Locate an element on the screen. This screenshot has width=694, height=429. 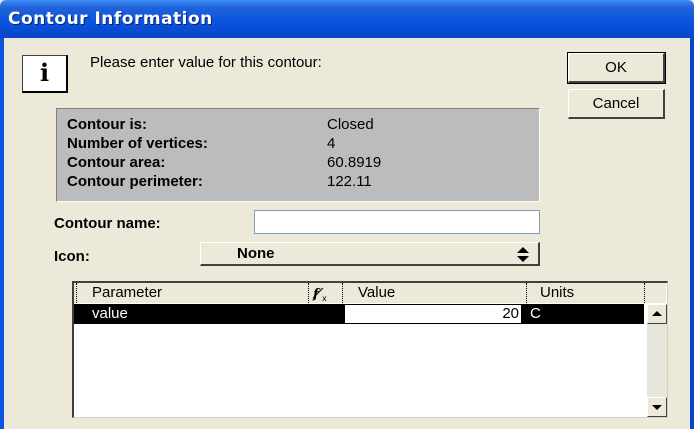
scroll-down-button is located at coordinates (657, 407).